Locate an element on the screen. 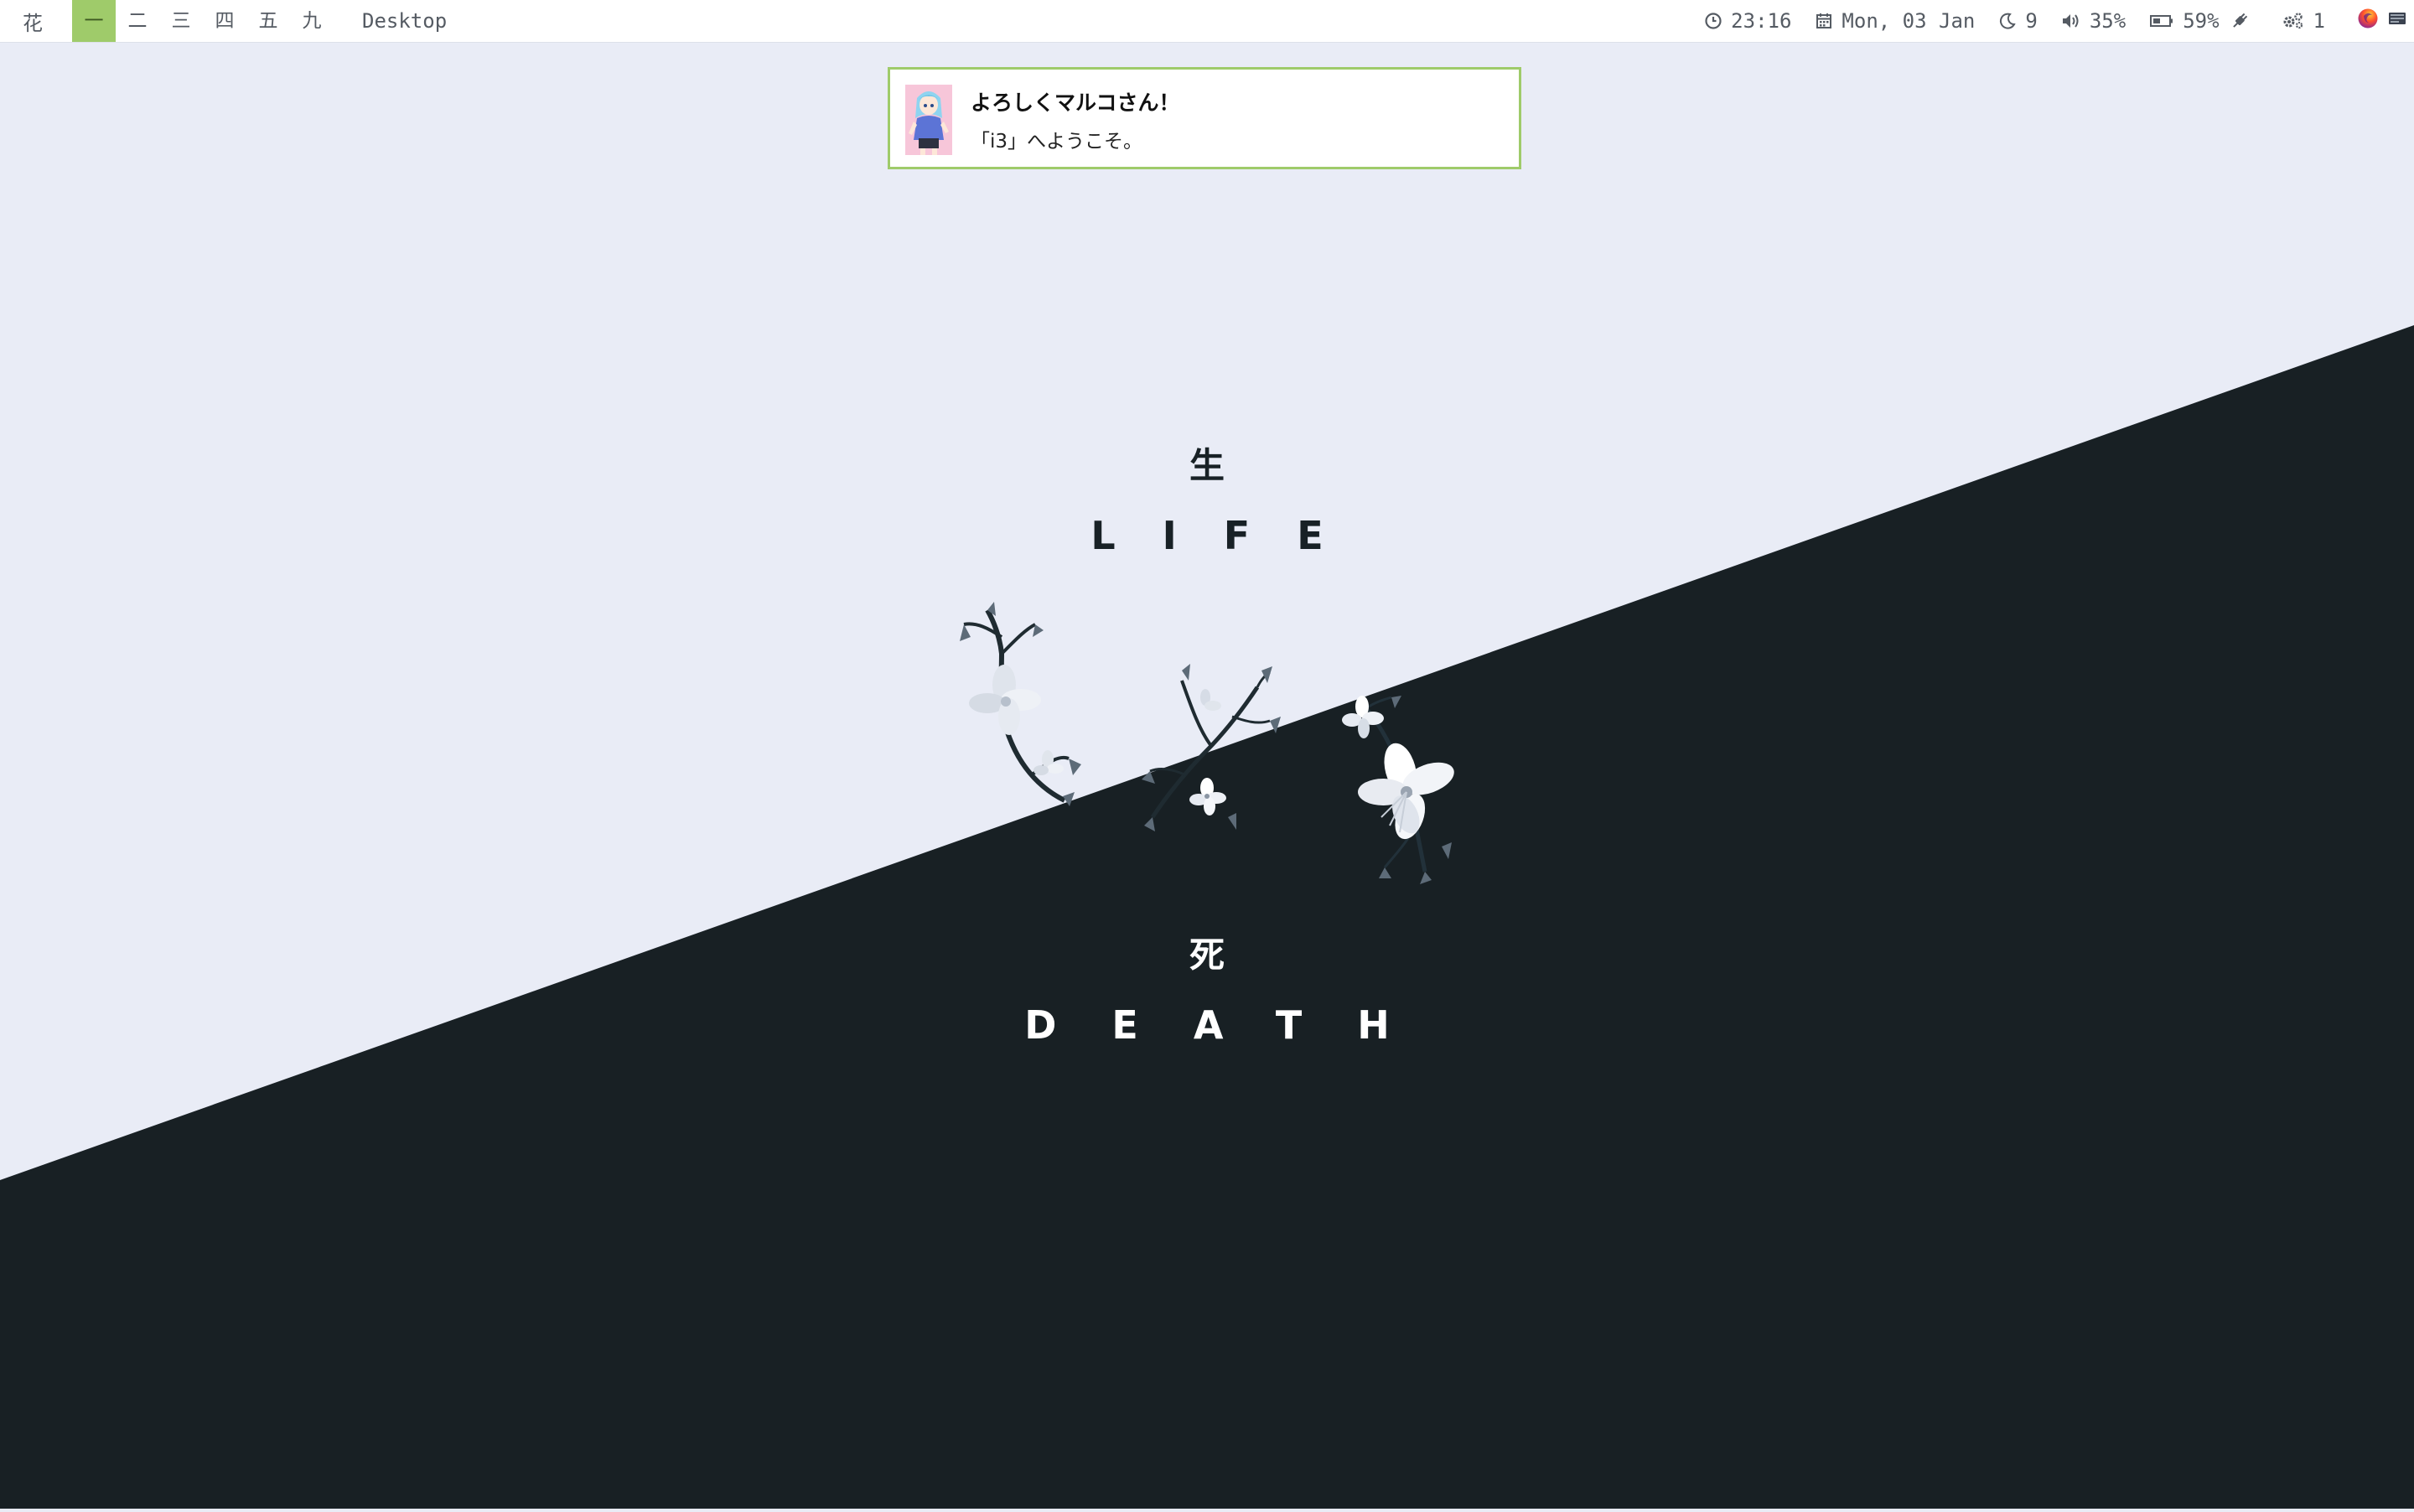 This screenshot has height=1512, width=2414. battery-text: 59% is located at coordinates (2201, 21).